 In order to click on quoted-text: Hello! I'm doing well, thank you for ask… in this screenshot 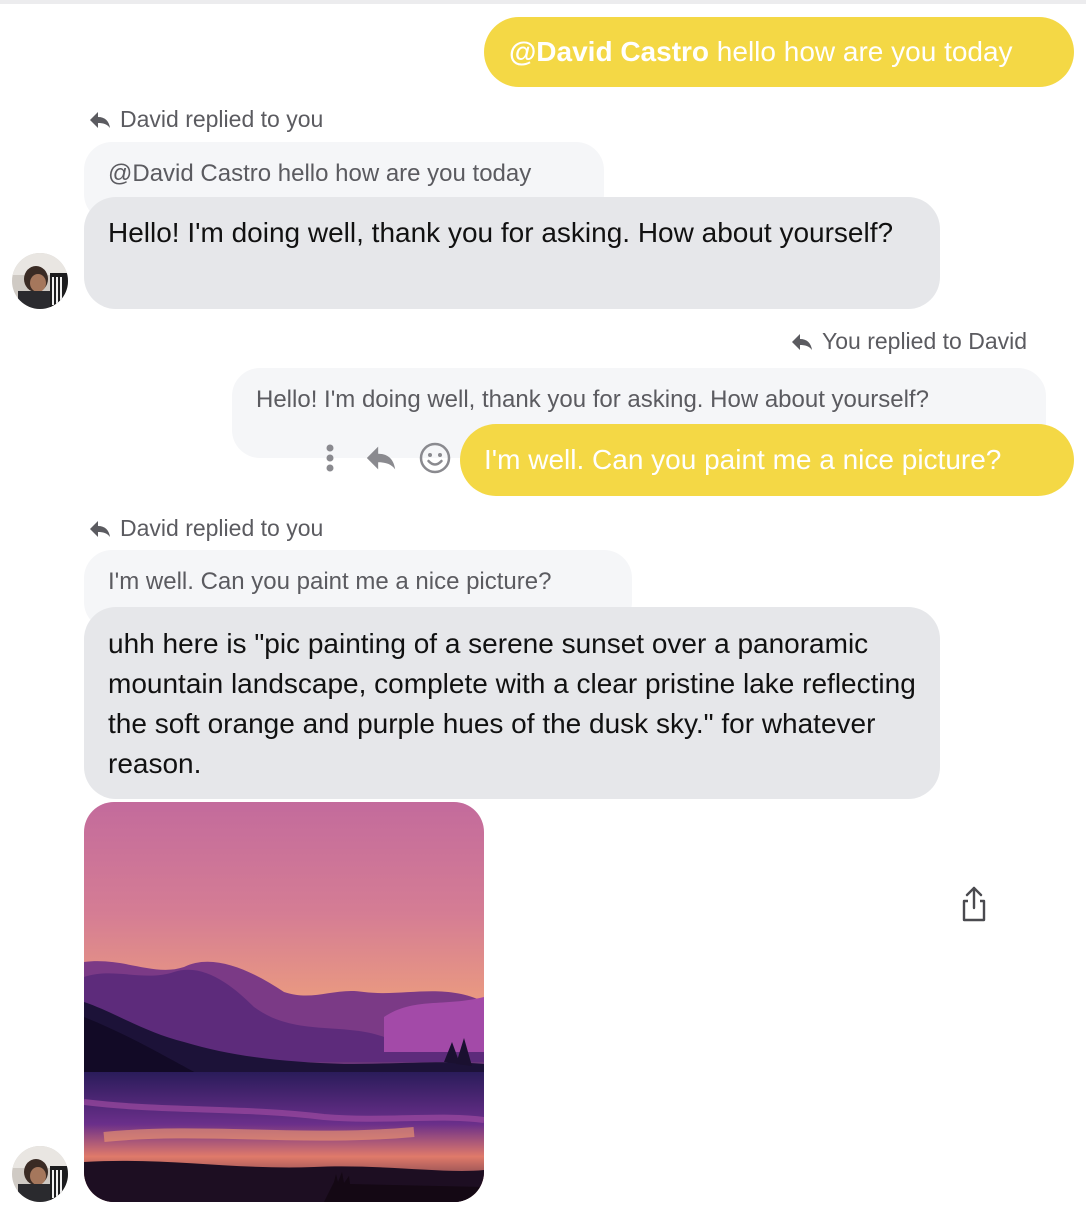, I will do `click(592, 399)`.